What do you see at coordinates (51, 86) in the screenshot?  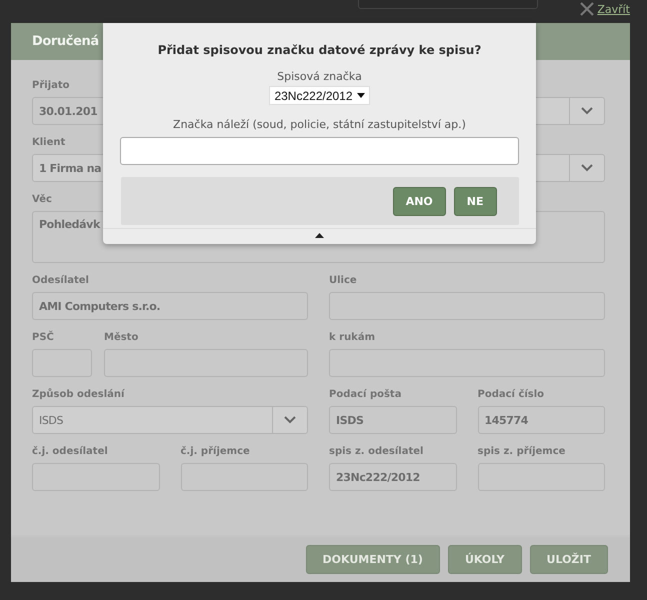 I see `field-label: Přijato` at bounding box center [51, 86].